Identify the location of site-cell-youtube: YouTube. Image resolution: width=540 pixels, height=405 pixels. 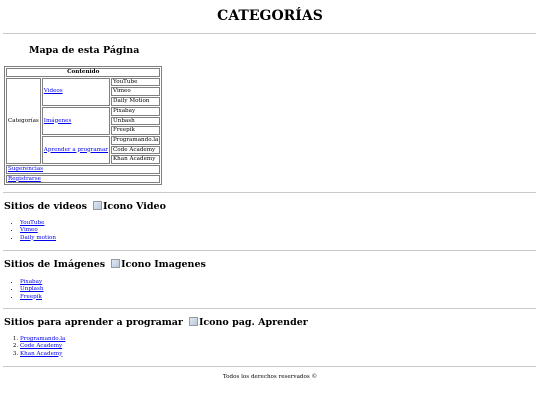
(136, 82).